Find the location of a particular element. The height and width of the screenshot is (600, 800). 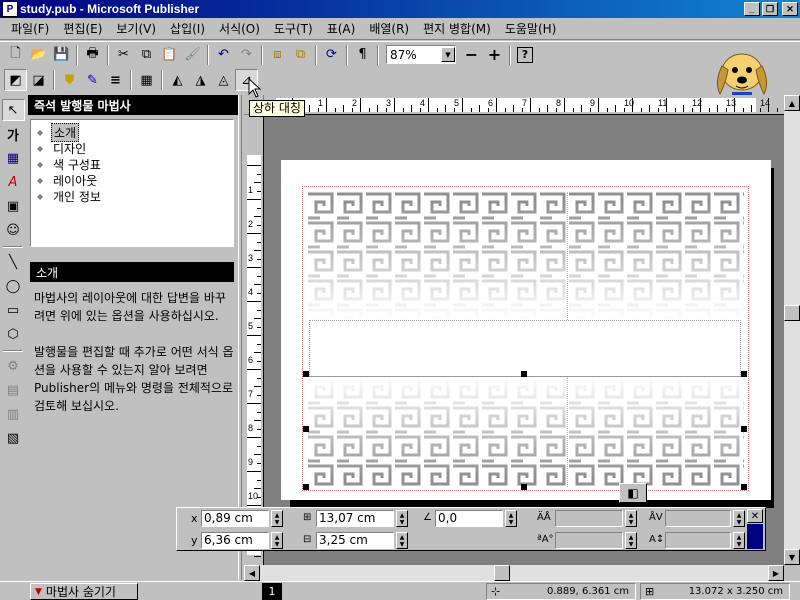

height-field: 3,25 cm is located at coordinates (355, 540).